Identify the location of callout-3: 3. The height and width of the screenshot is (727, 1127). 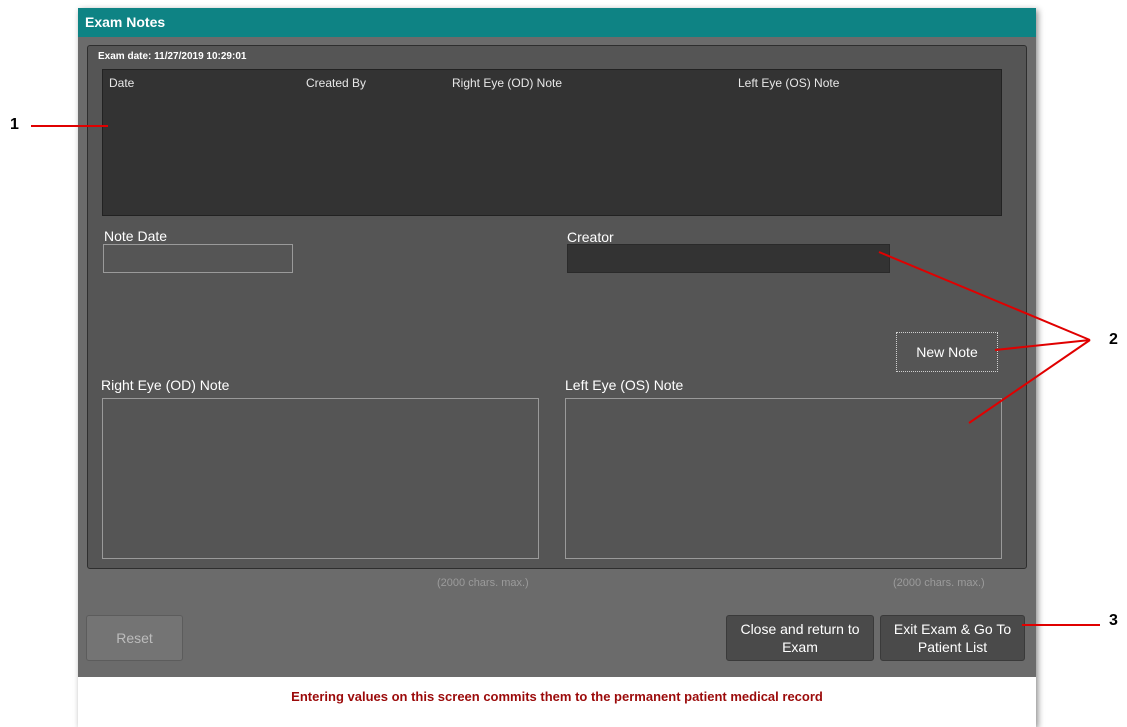
(1113, 620).